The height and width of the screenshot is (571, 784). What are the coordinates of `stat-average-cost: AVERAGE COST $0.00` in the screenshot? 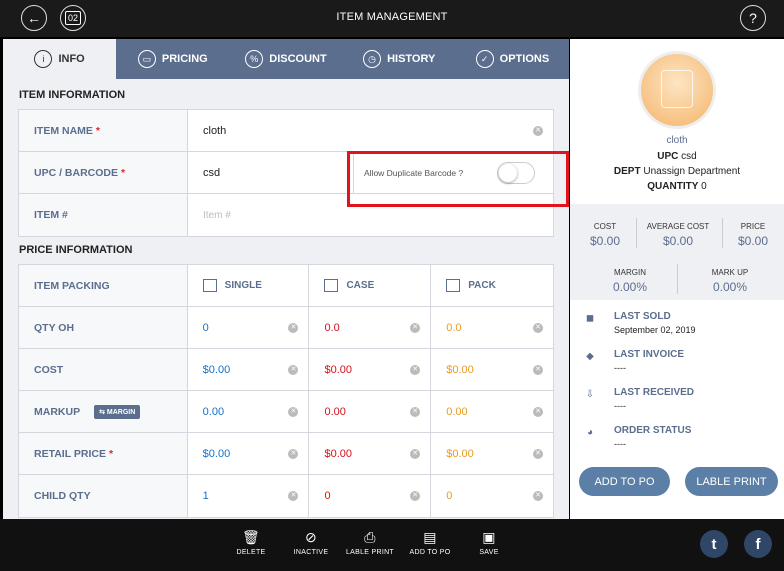 It's located at (678, 235).